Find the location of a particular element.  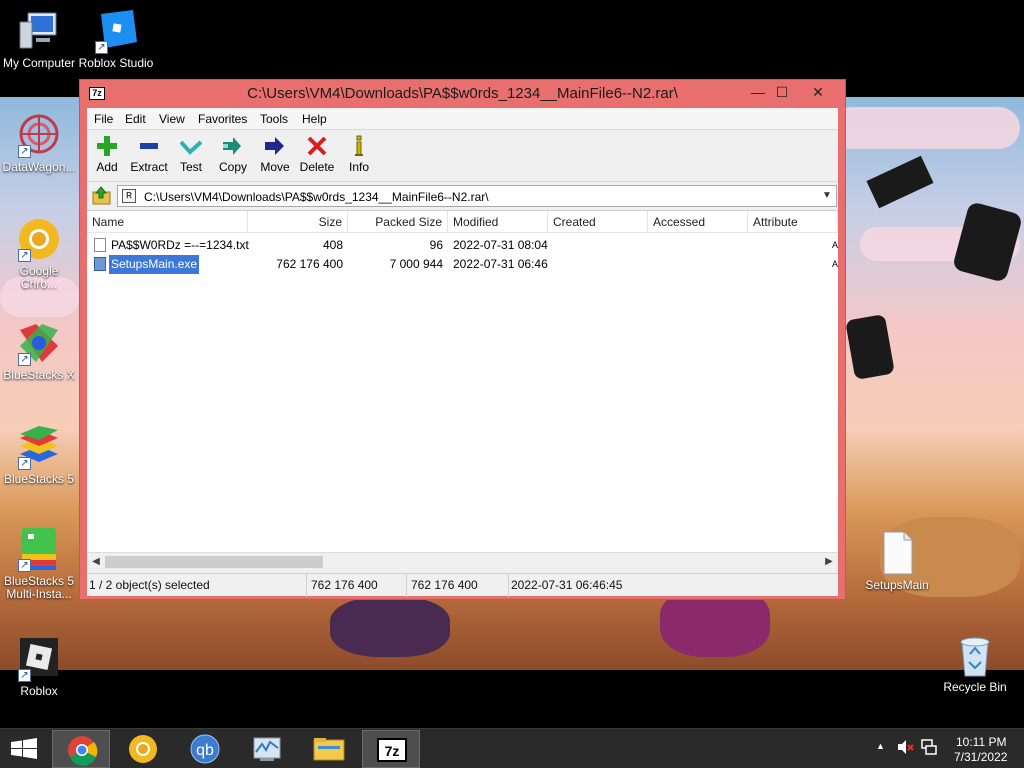

blank-file-icon is located at coordinates (897, 553).